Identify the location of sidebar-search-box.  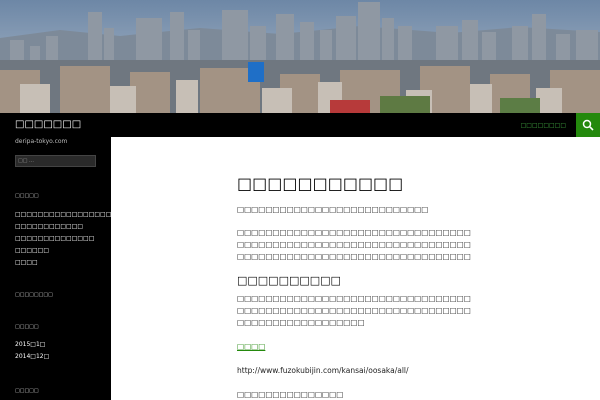
(56, 161).